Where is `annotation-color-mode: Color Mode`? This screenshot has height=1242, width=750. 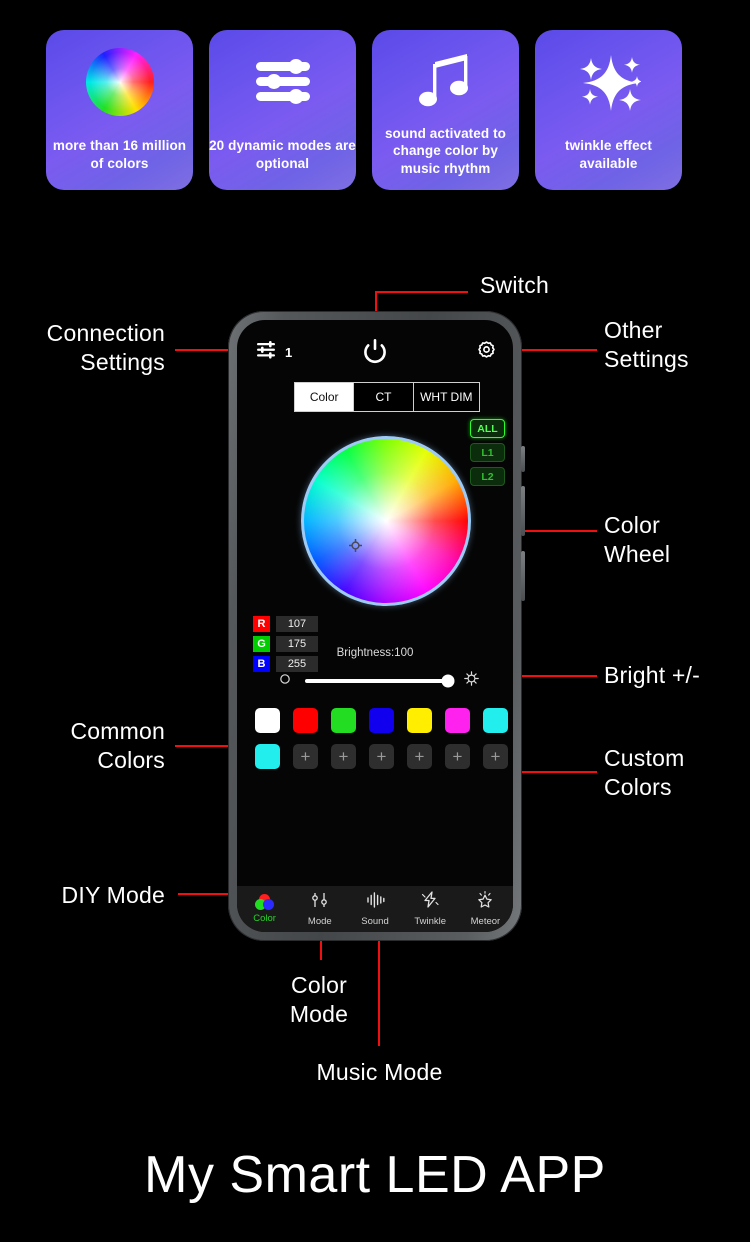
annotation-color-mode: Color Mode is located at coordinates (319, 1000).